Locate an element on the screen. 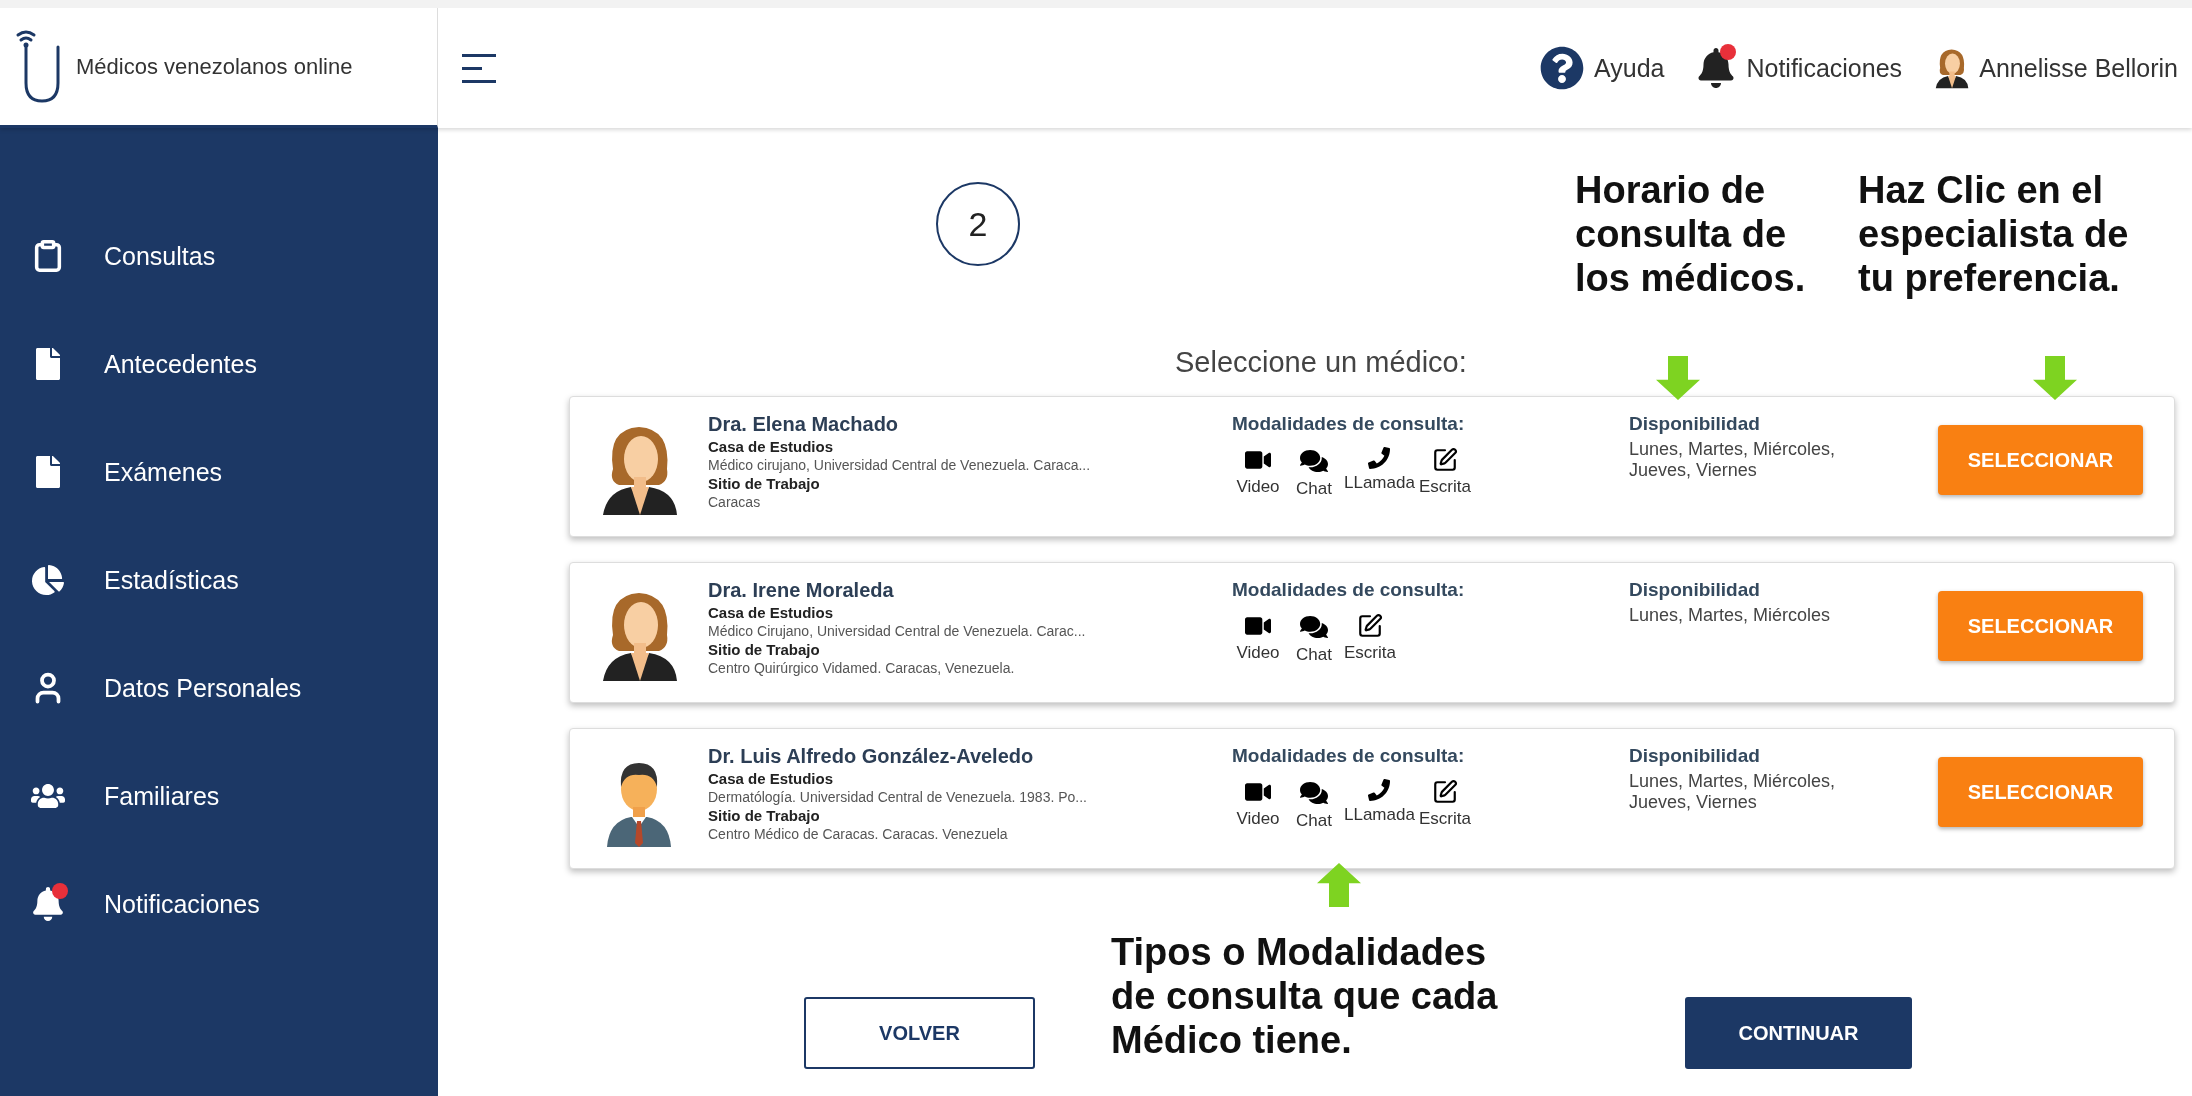 Image resolution: width=2192 pixels, height=1096 pixels. sidebar-item: Exámenes is located at coordinates (219, 472).